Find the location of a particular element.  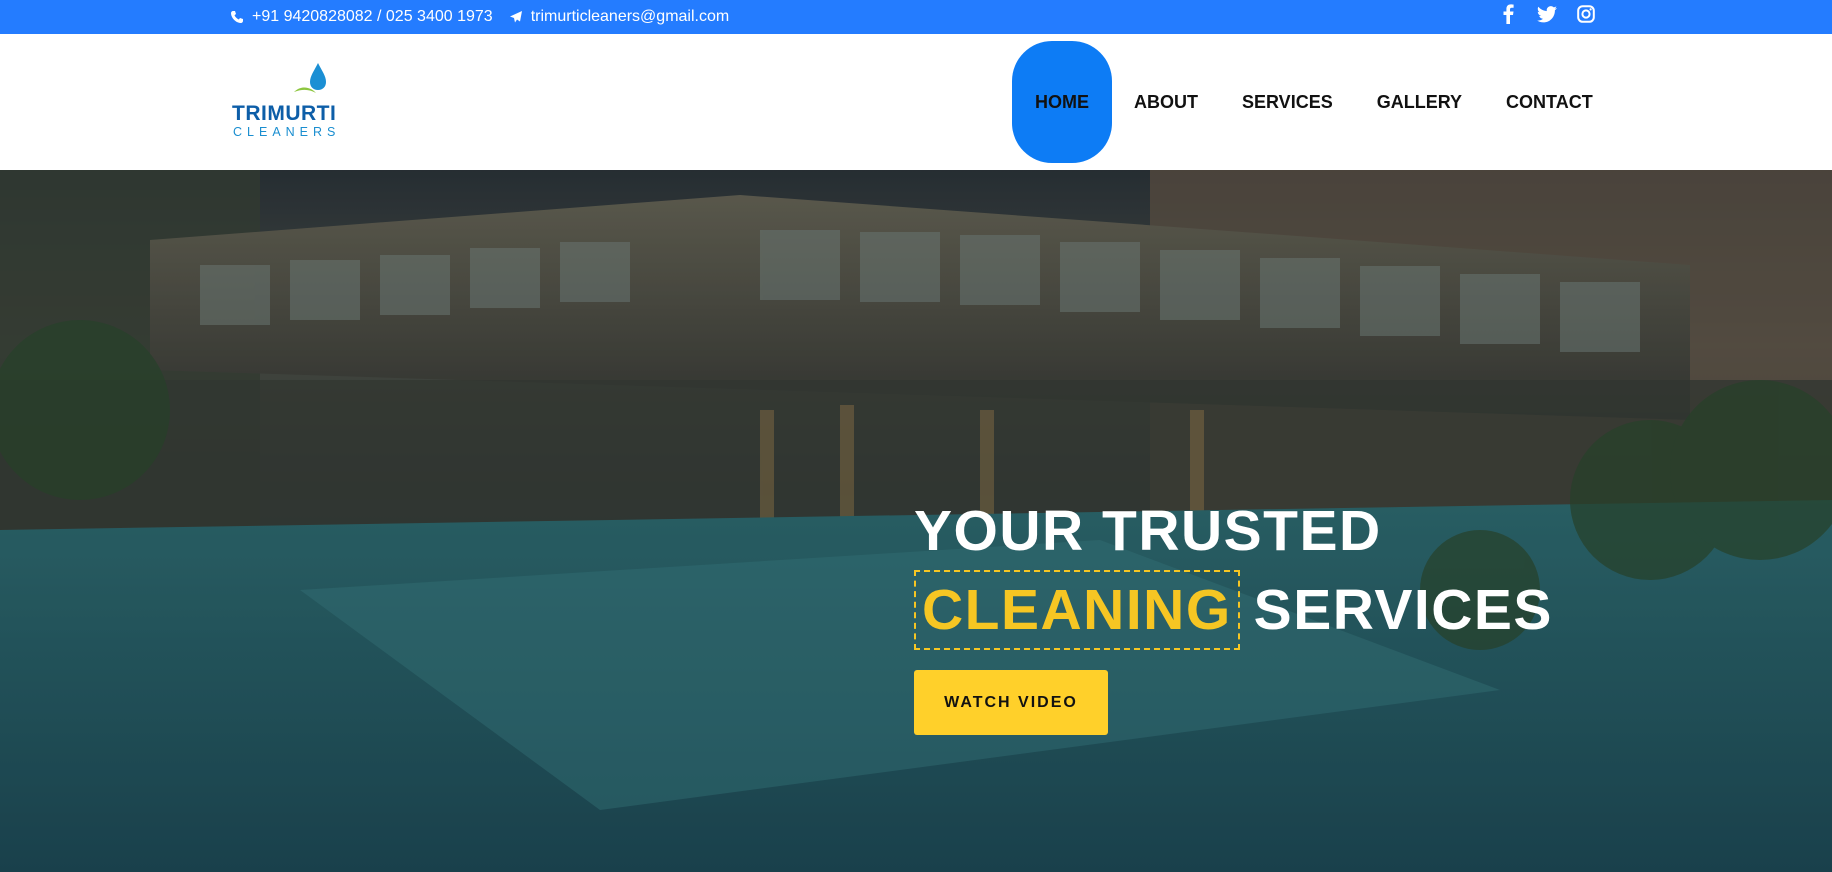

watch-video-button: WATCH VIDEO is located at coordinates (1011, 702).